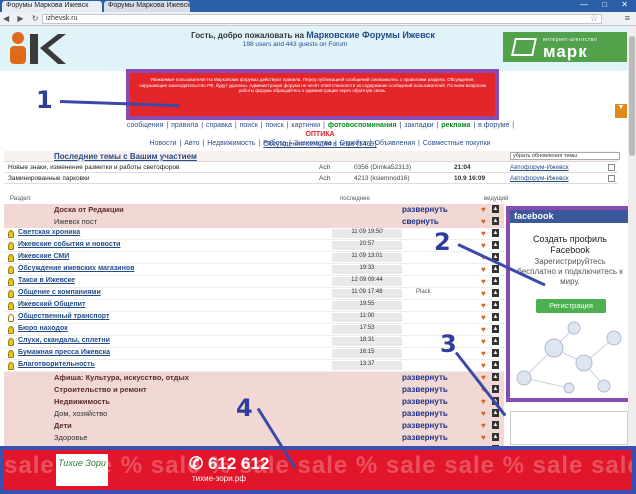 The image size is (636, 494). Describe the element at coordinates (254, 222) in the screenshot. I see `forum-category-row: Ижевск пост свернуть ♥ ▲` at that location.